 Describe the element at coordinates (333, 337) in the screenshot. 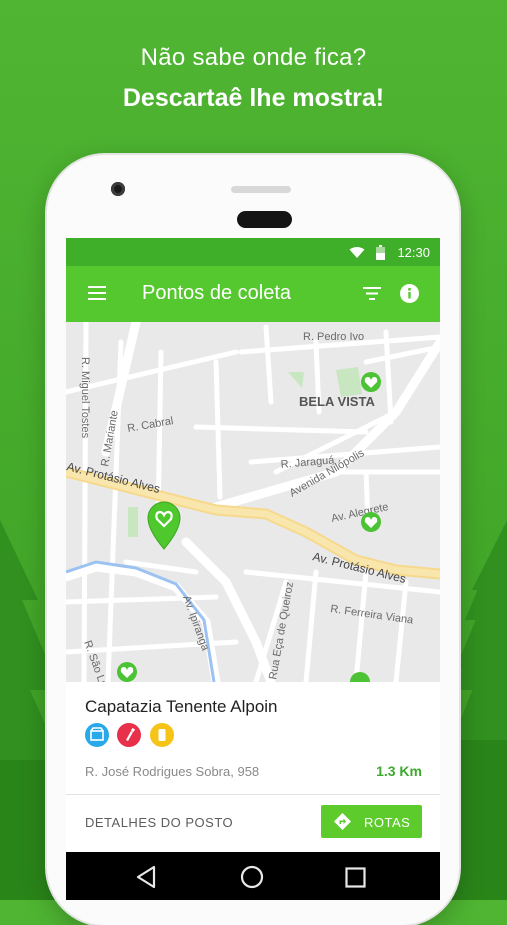

I see `map-label-pedro-ivo: R. Pedro Ivo` at that location.